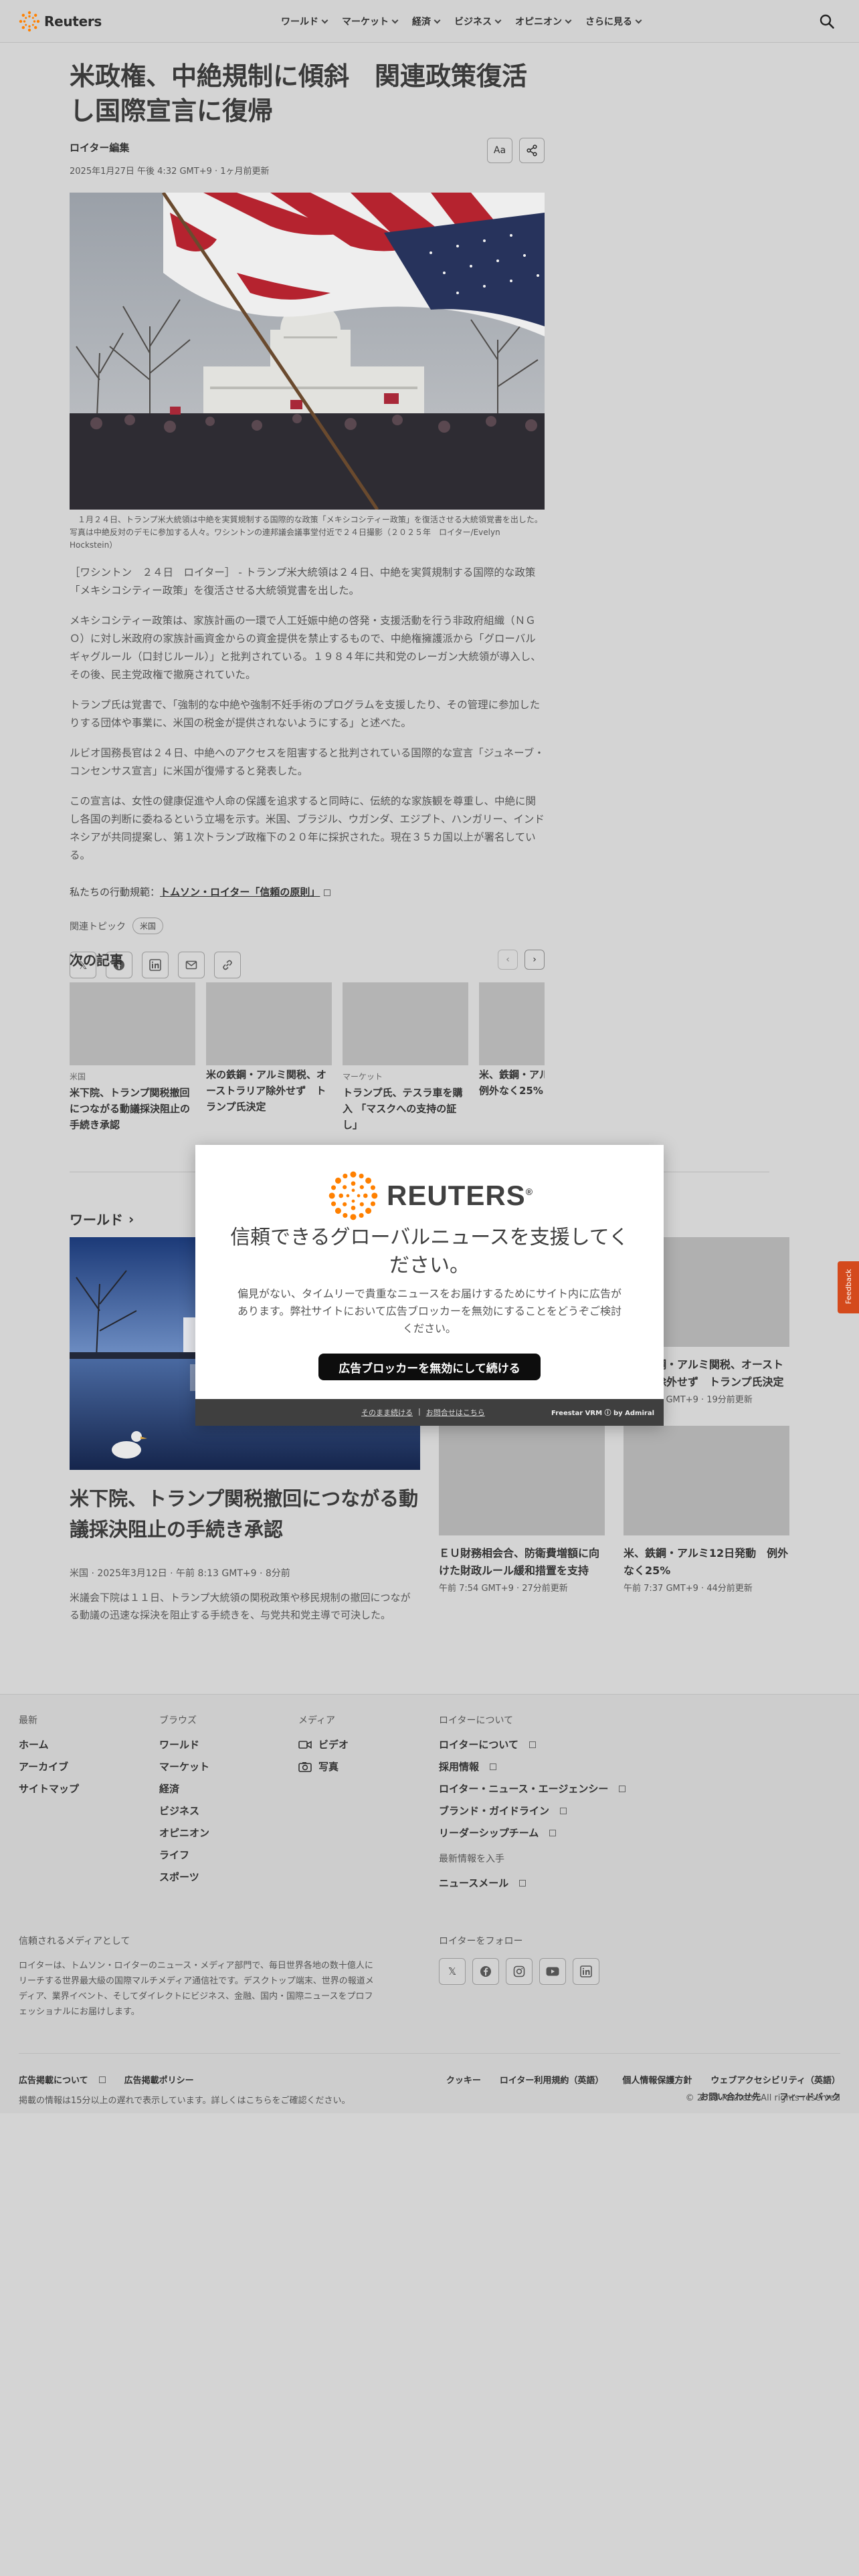 The image size is (859, 2576). Describe the element at coordinates (552, 1971) in the screenshot. I see `youtube-follow-button` at that location.